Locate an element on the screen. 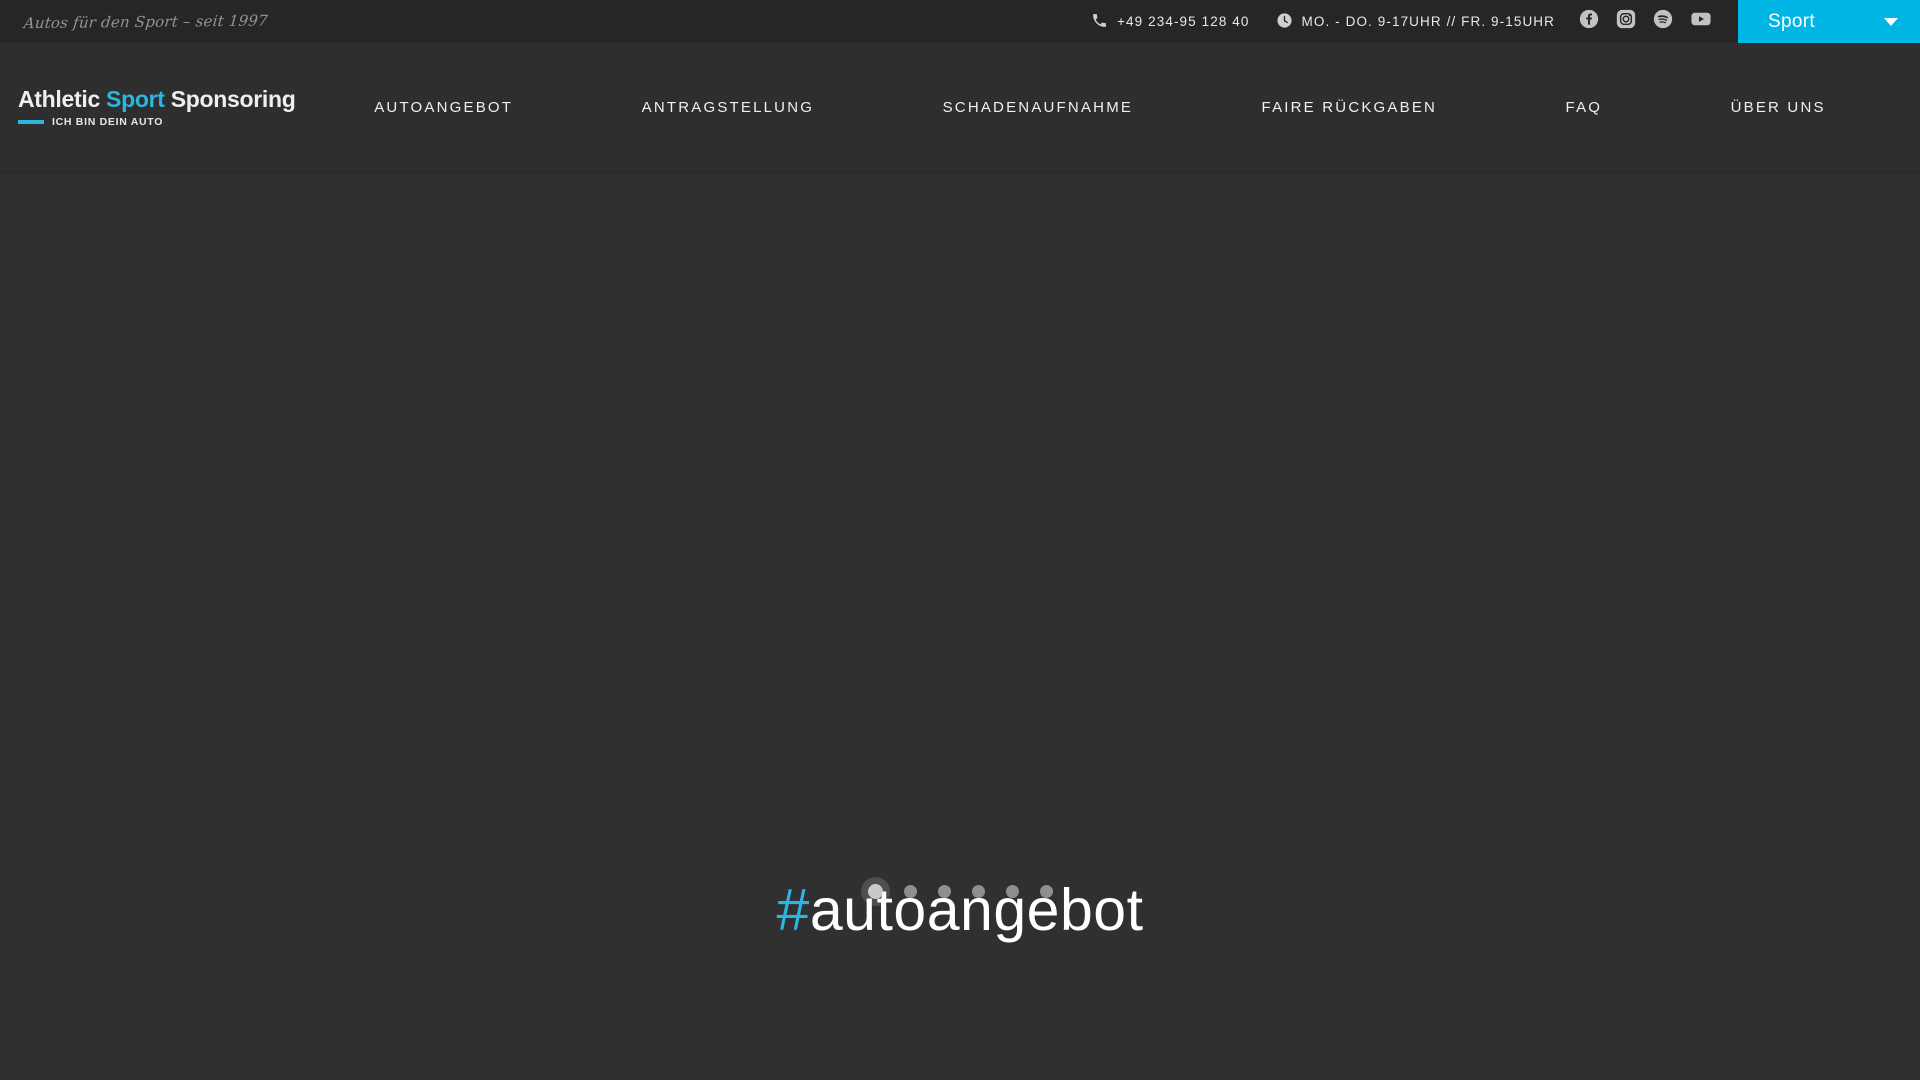  nav-item-ueber-uns: ÜBER UNS is located at coordinates (1778, 107).